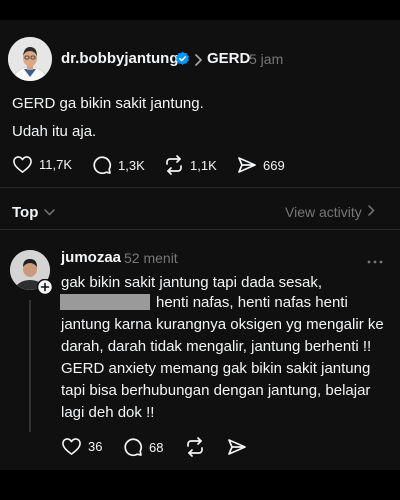  Describe the element at coordinates (182, 58) in the screenshot. I see `verified-badge-icon` at that location.